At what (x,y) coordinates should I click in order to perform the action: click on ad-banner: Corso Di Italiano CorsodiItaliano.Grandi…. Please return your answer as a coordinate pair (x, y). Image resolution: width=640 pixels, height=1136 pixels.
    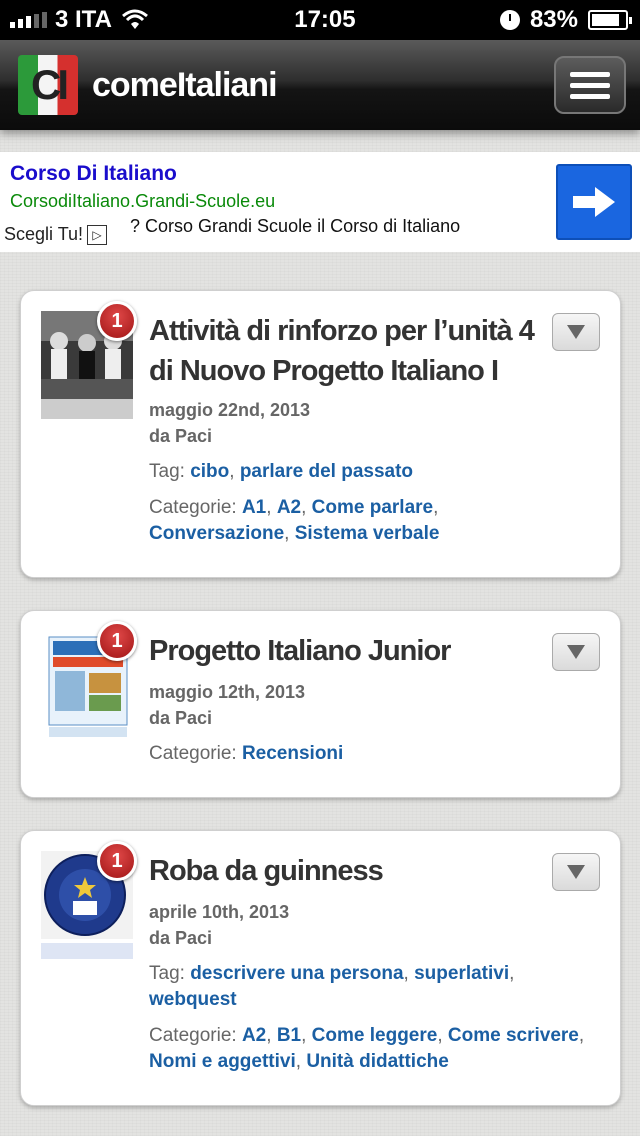
    Looking at the image, I should click on (320, 202).